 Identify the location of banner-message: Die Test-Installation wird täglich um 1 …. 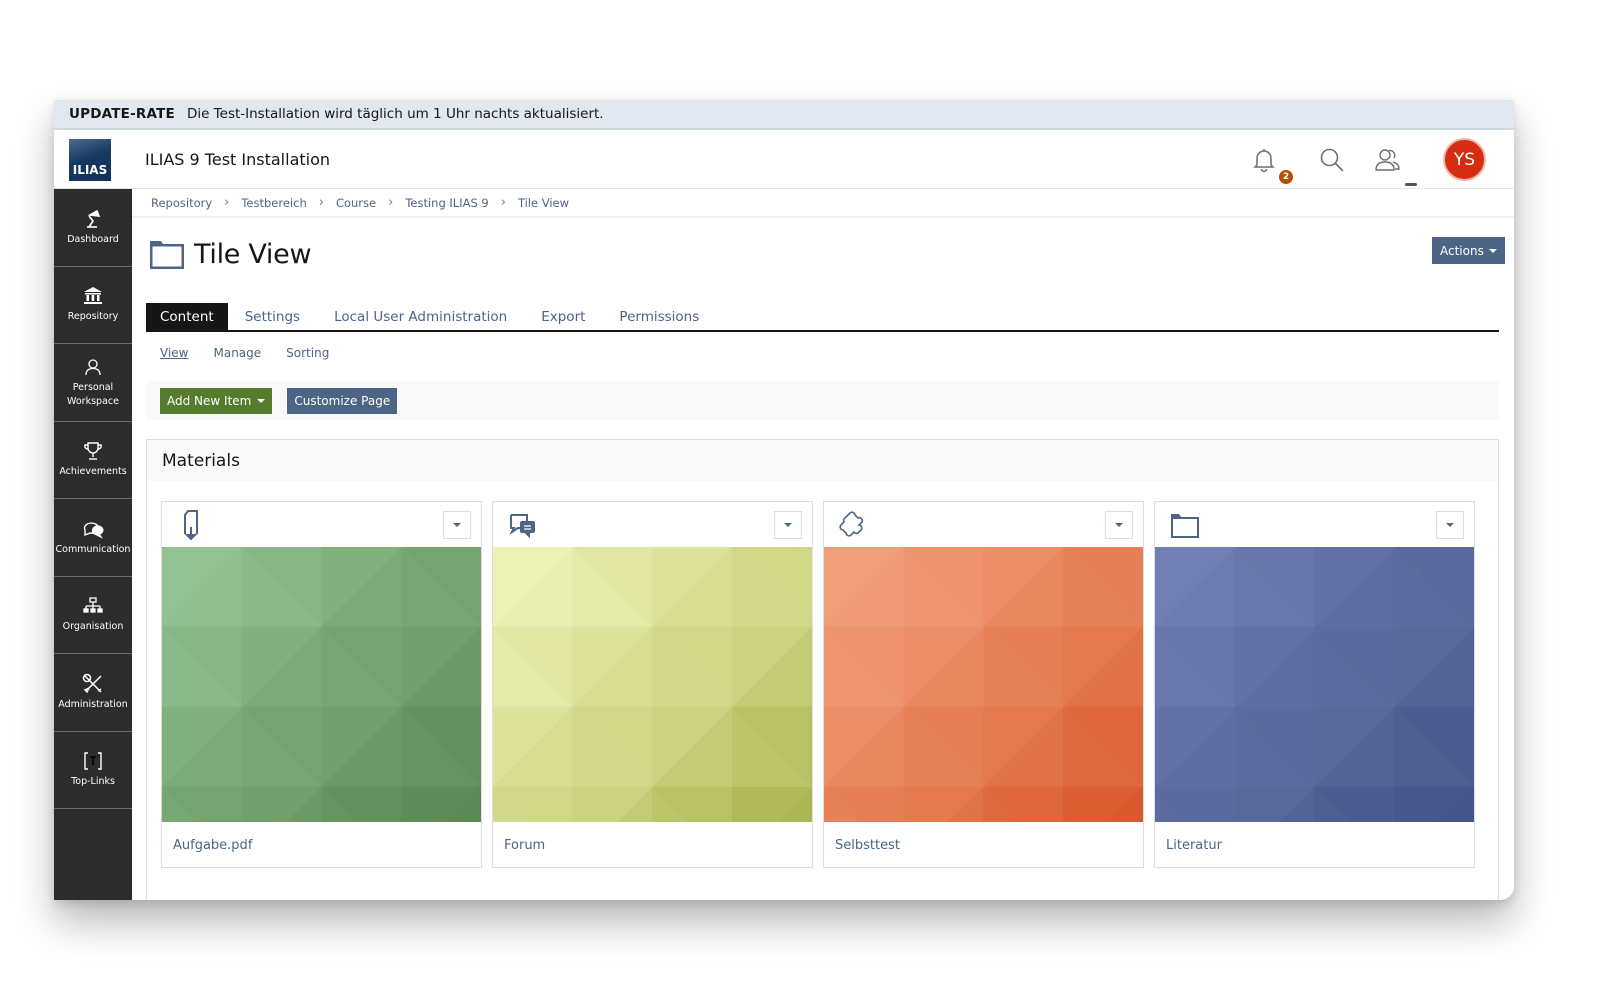
(395, 114).